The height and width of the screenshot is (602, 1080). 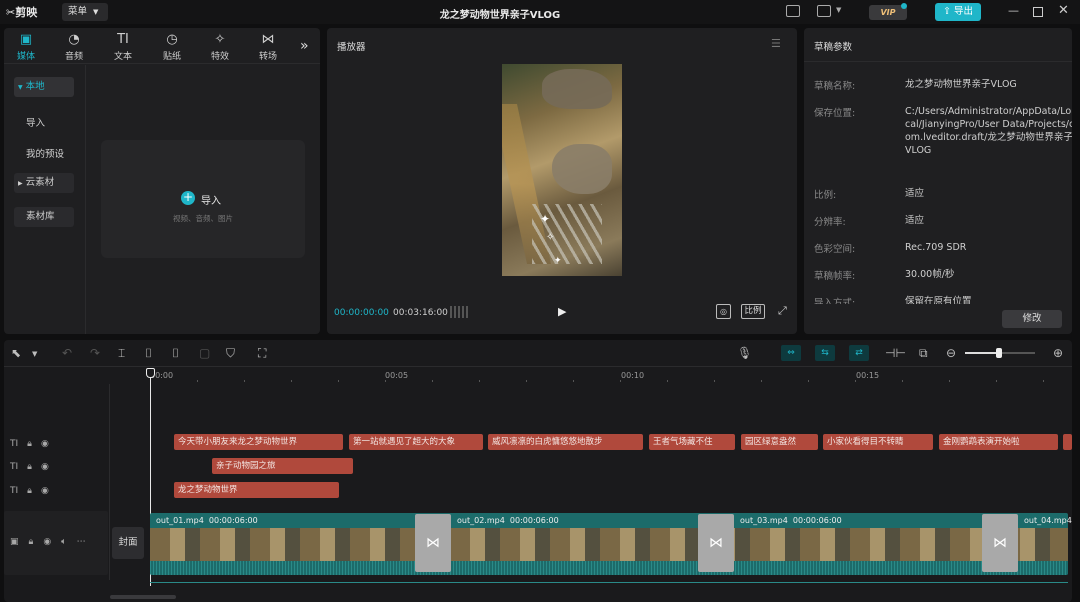 I want to click on effects-icon: ✧, so click(x=220, y=39).